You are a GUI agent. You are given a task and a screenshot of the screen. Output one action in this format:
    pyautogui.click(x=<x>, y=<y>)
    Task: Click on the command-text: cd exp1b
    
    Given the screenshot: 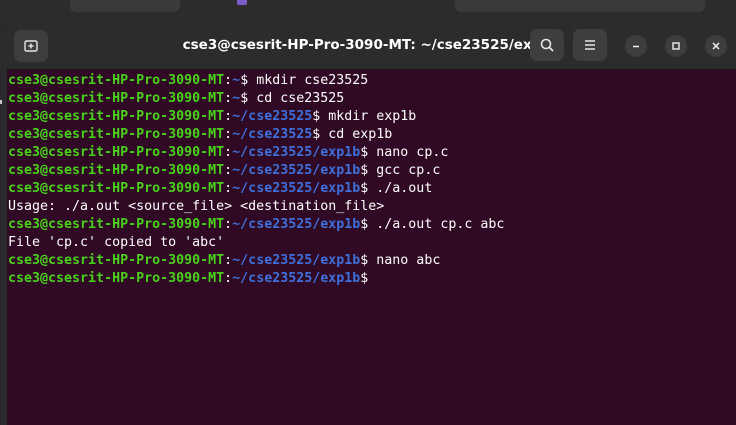 What is the action you would take?
    pyautogui.click(x=360, y=134)
    